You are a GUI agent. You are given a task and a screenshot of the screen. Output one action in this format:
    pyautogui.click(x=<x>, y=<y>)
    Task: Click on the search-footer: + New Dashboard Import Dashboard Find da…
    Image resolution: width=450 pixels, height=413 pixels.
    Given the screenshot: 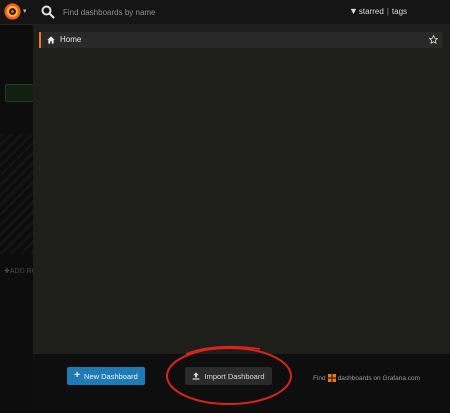 What is the action you would take?
    pyautogui.click(x=241, y=383)
    